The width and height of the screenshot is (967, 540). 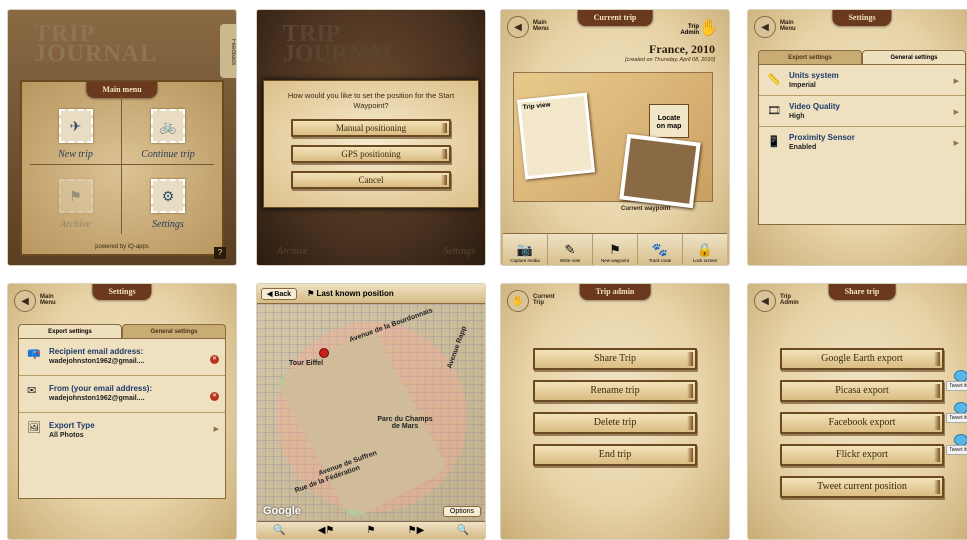 I want to click on setting-value: Imperial, so click(x=802, y=85).